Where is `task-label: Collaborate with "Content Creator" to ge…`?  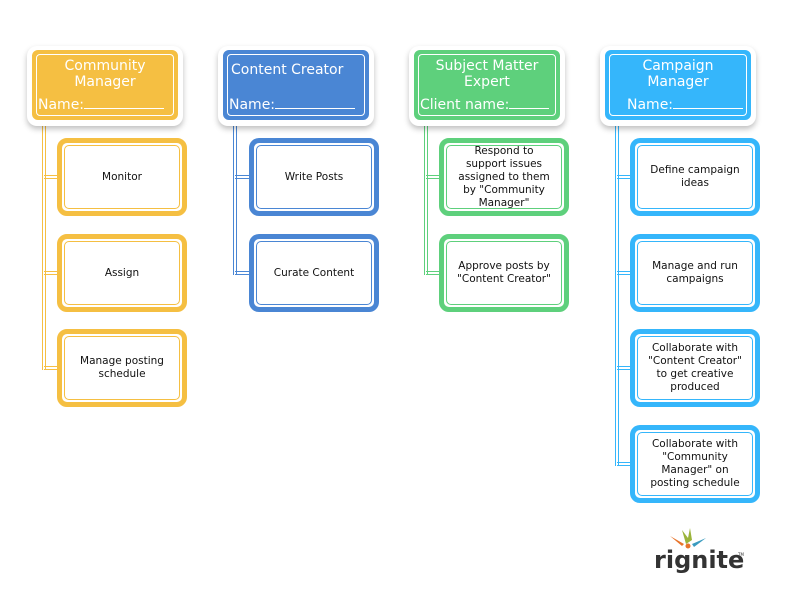
task-label: Collaborate with "Content Creator" to ge… is located at coordinates (695, 368).